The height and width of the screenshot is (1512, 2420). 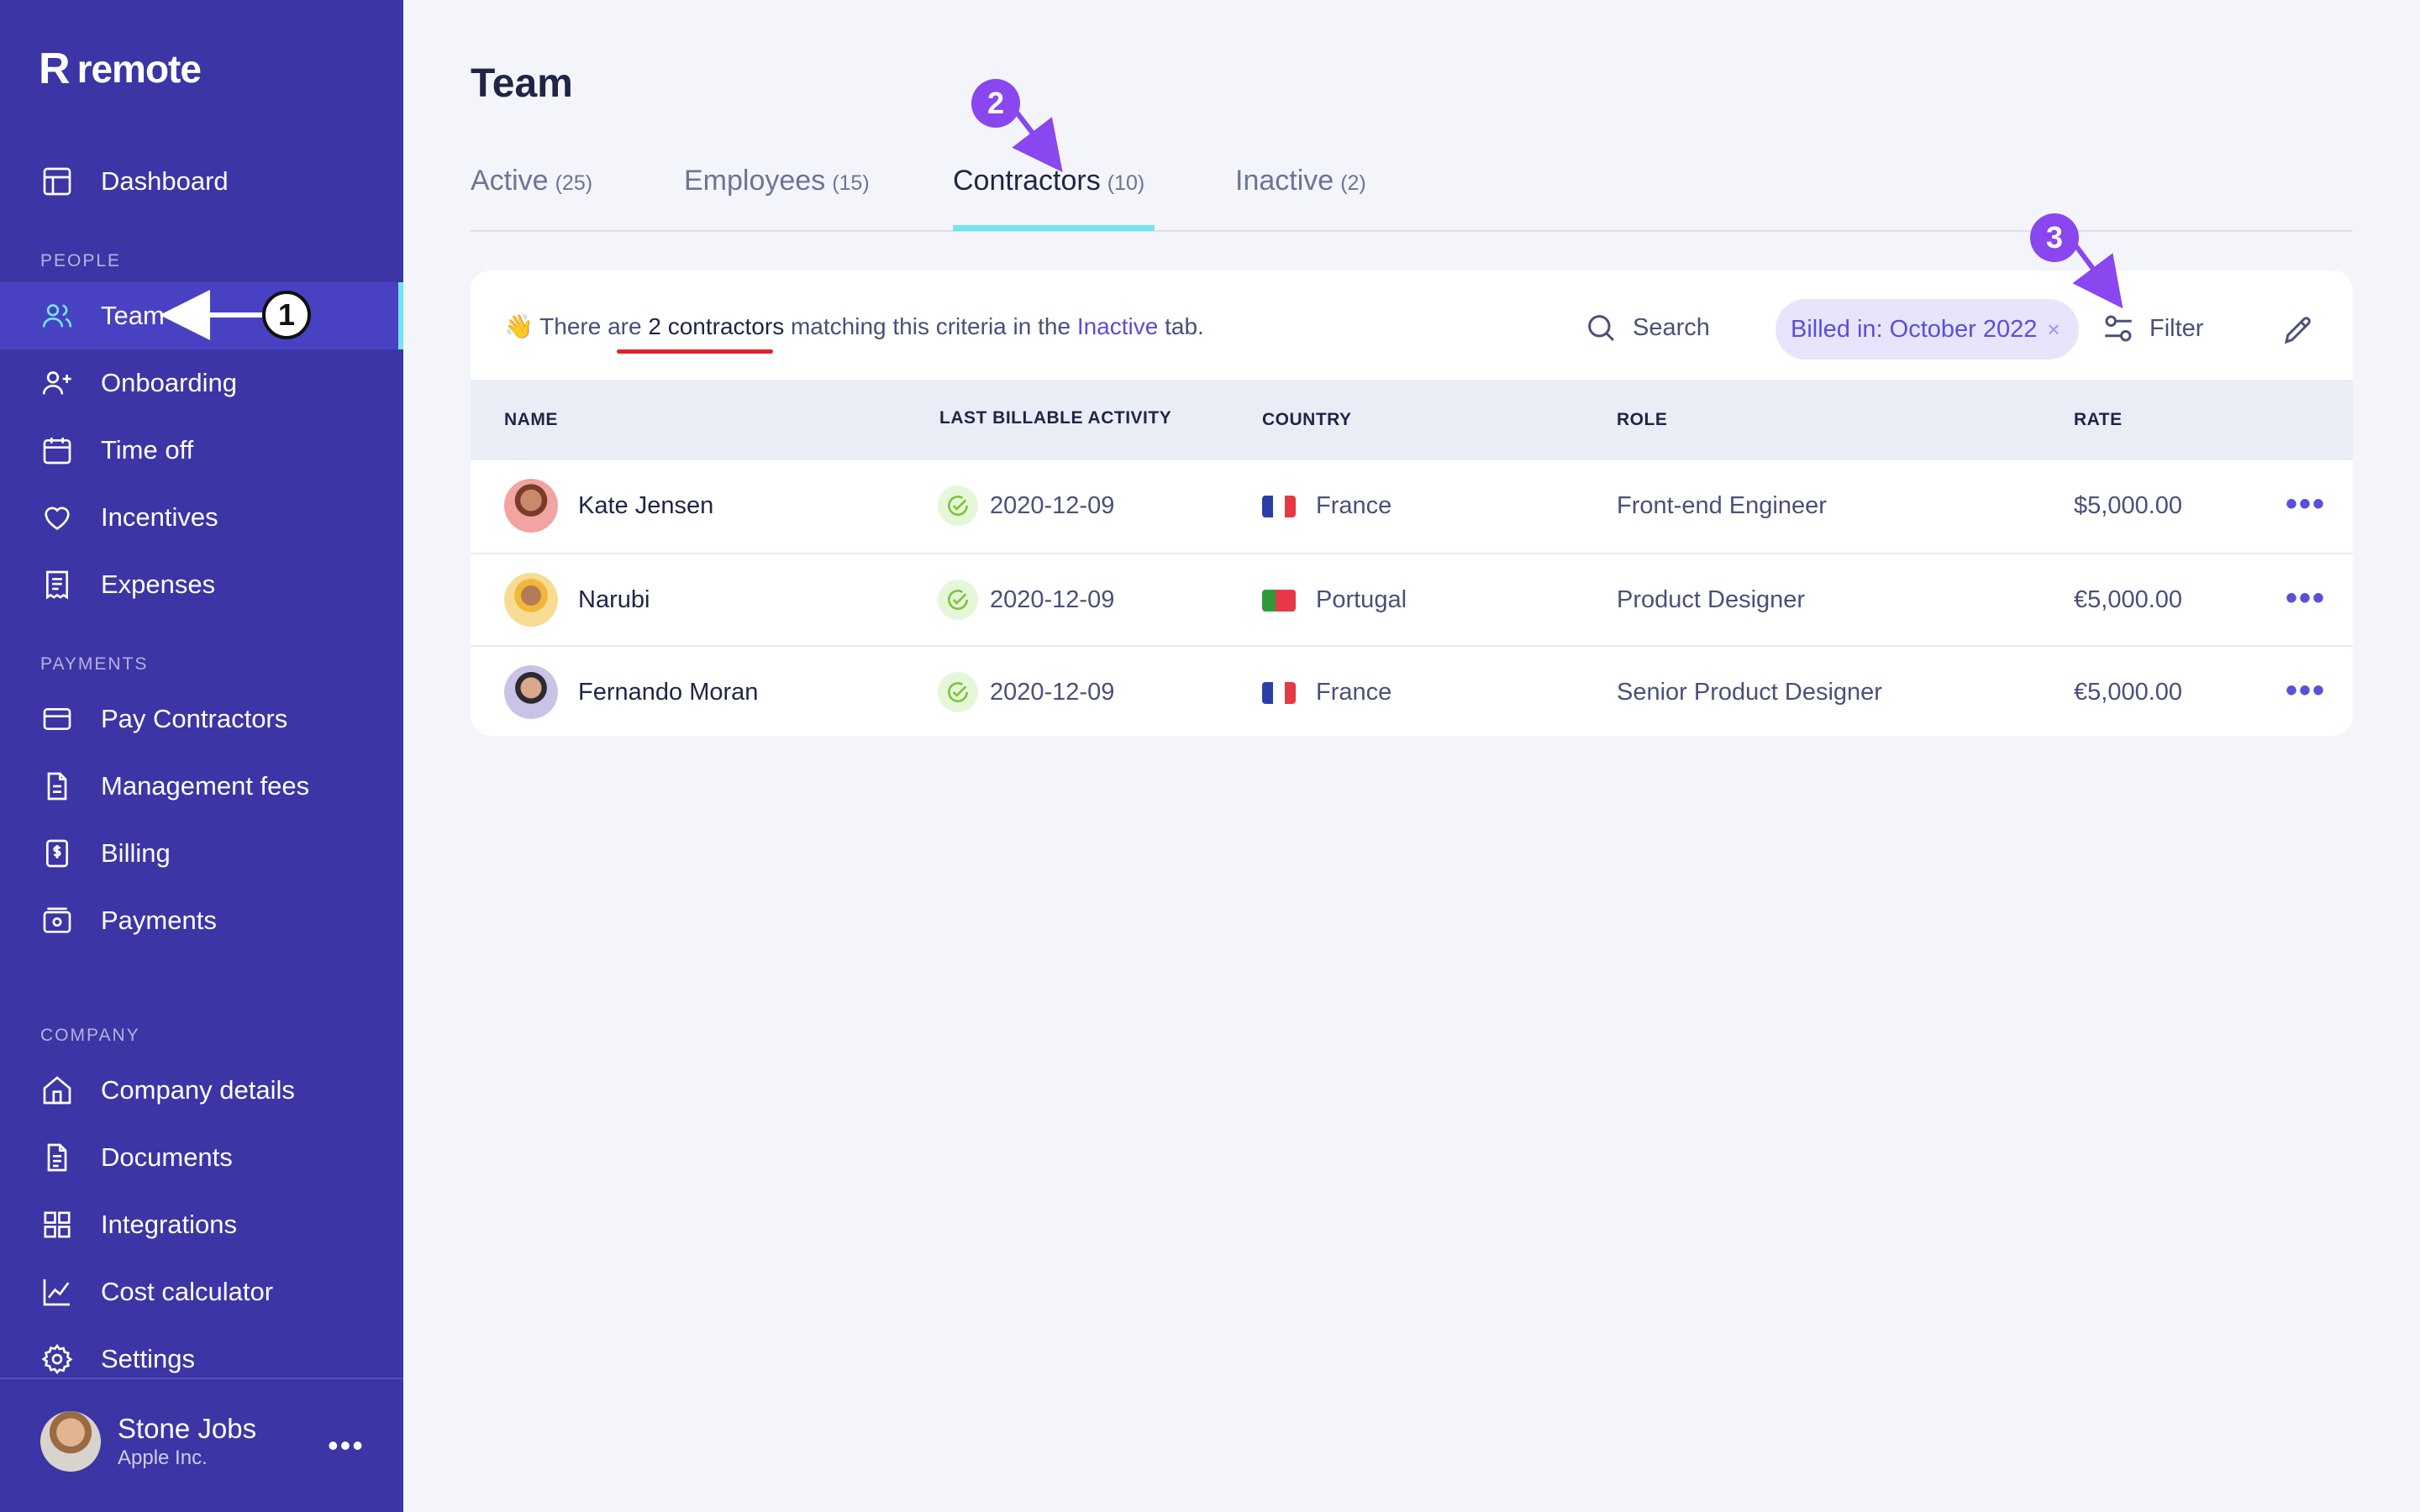 What do you see at coordinates (931, 326) in the screenshot?
I see `notice-middle: matching this criteria in the` at bounding box center [931, 326].